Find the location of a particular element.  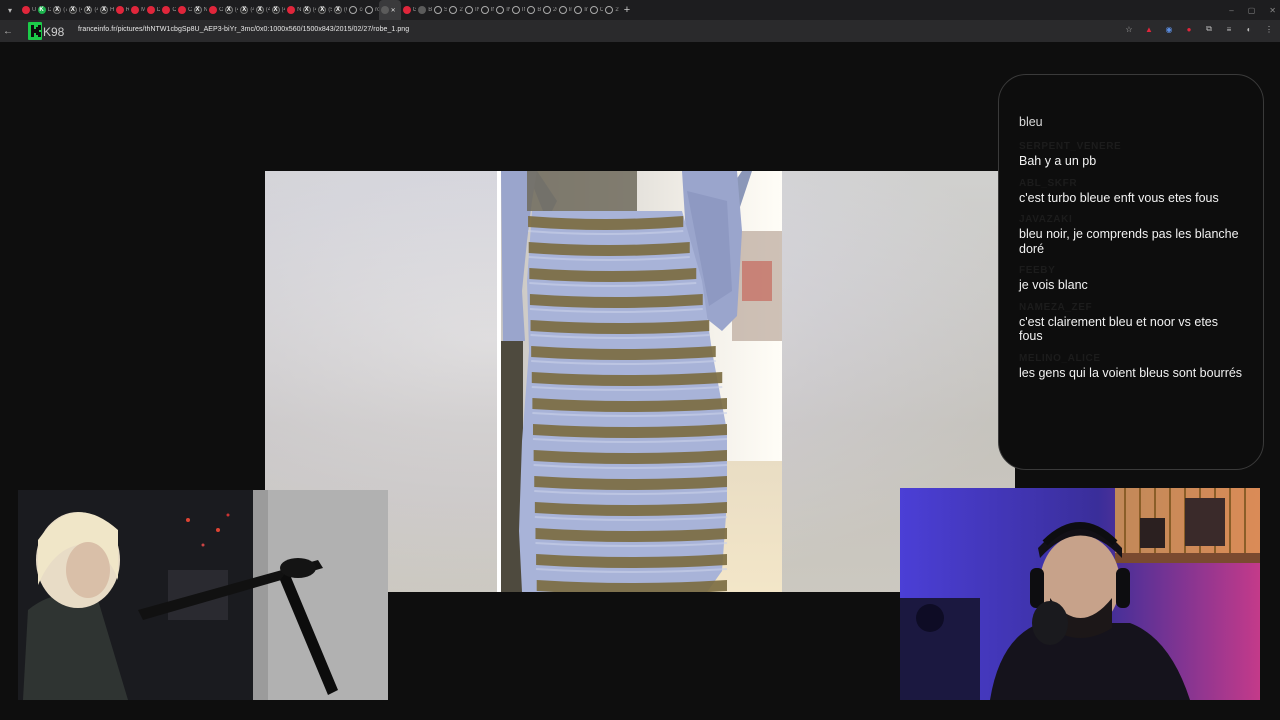

browser-tab: Bi is located at coordinates (533, 10).